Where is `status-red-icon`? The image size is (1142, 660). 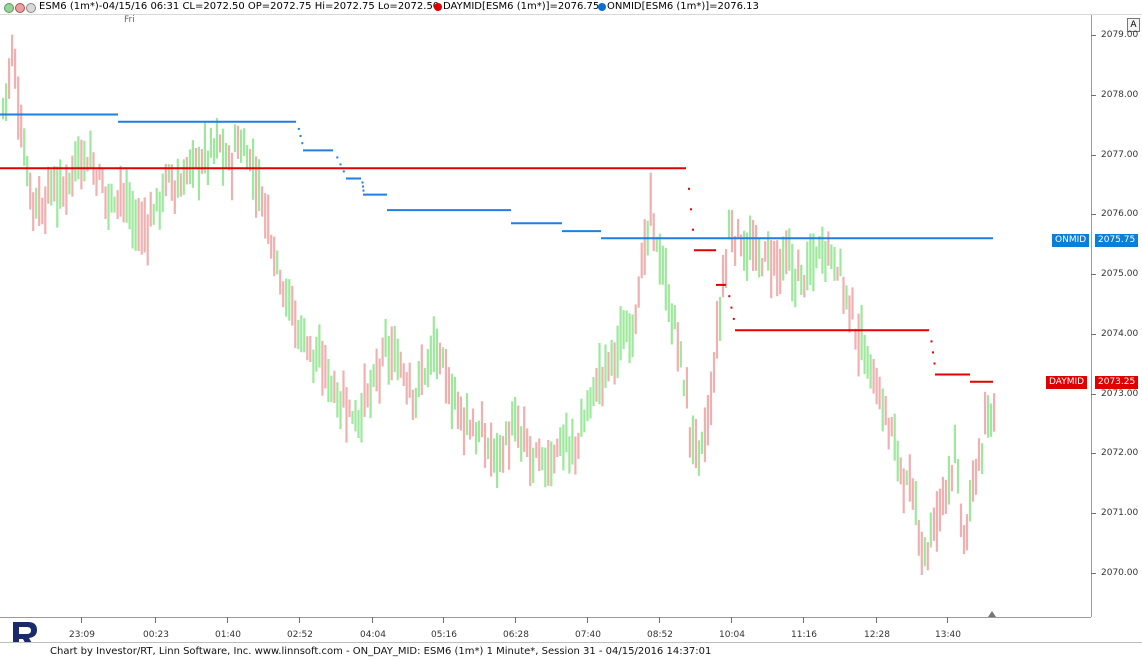
status-red-icon is located at coordinates (20, 8).